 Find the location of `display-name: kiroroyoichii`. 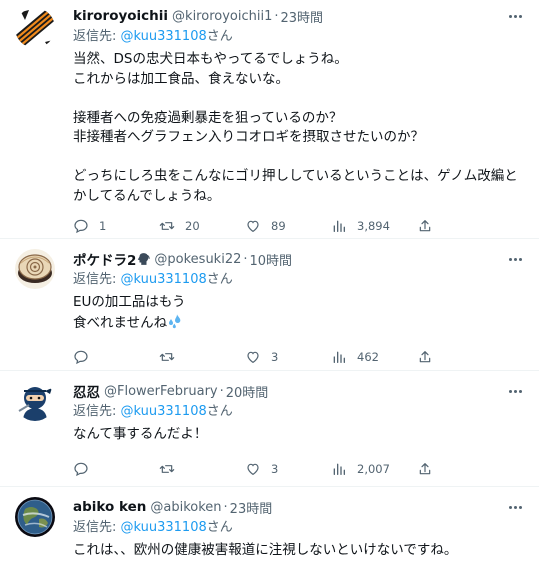

display-name: kiroroyoichii is located at coordinates (120, 16).